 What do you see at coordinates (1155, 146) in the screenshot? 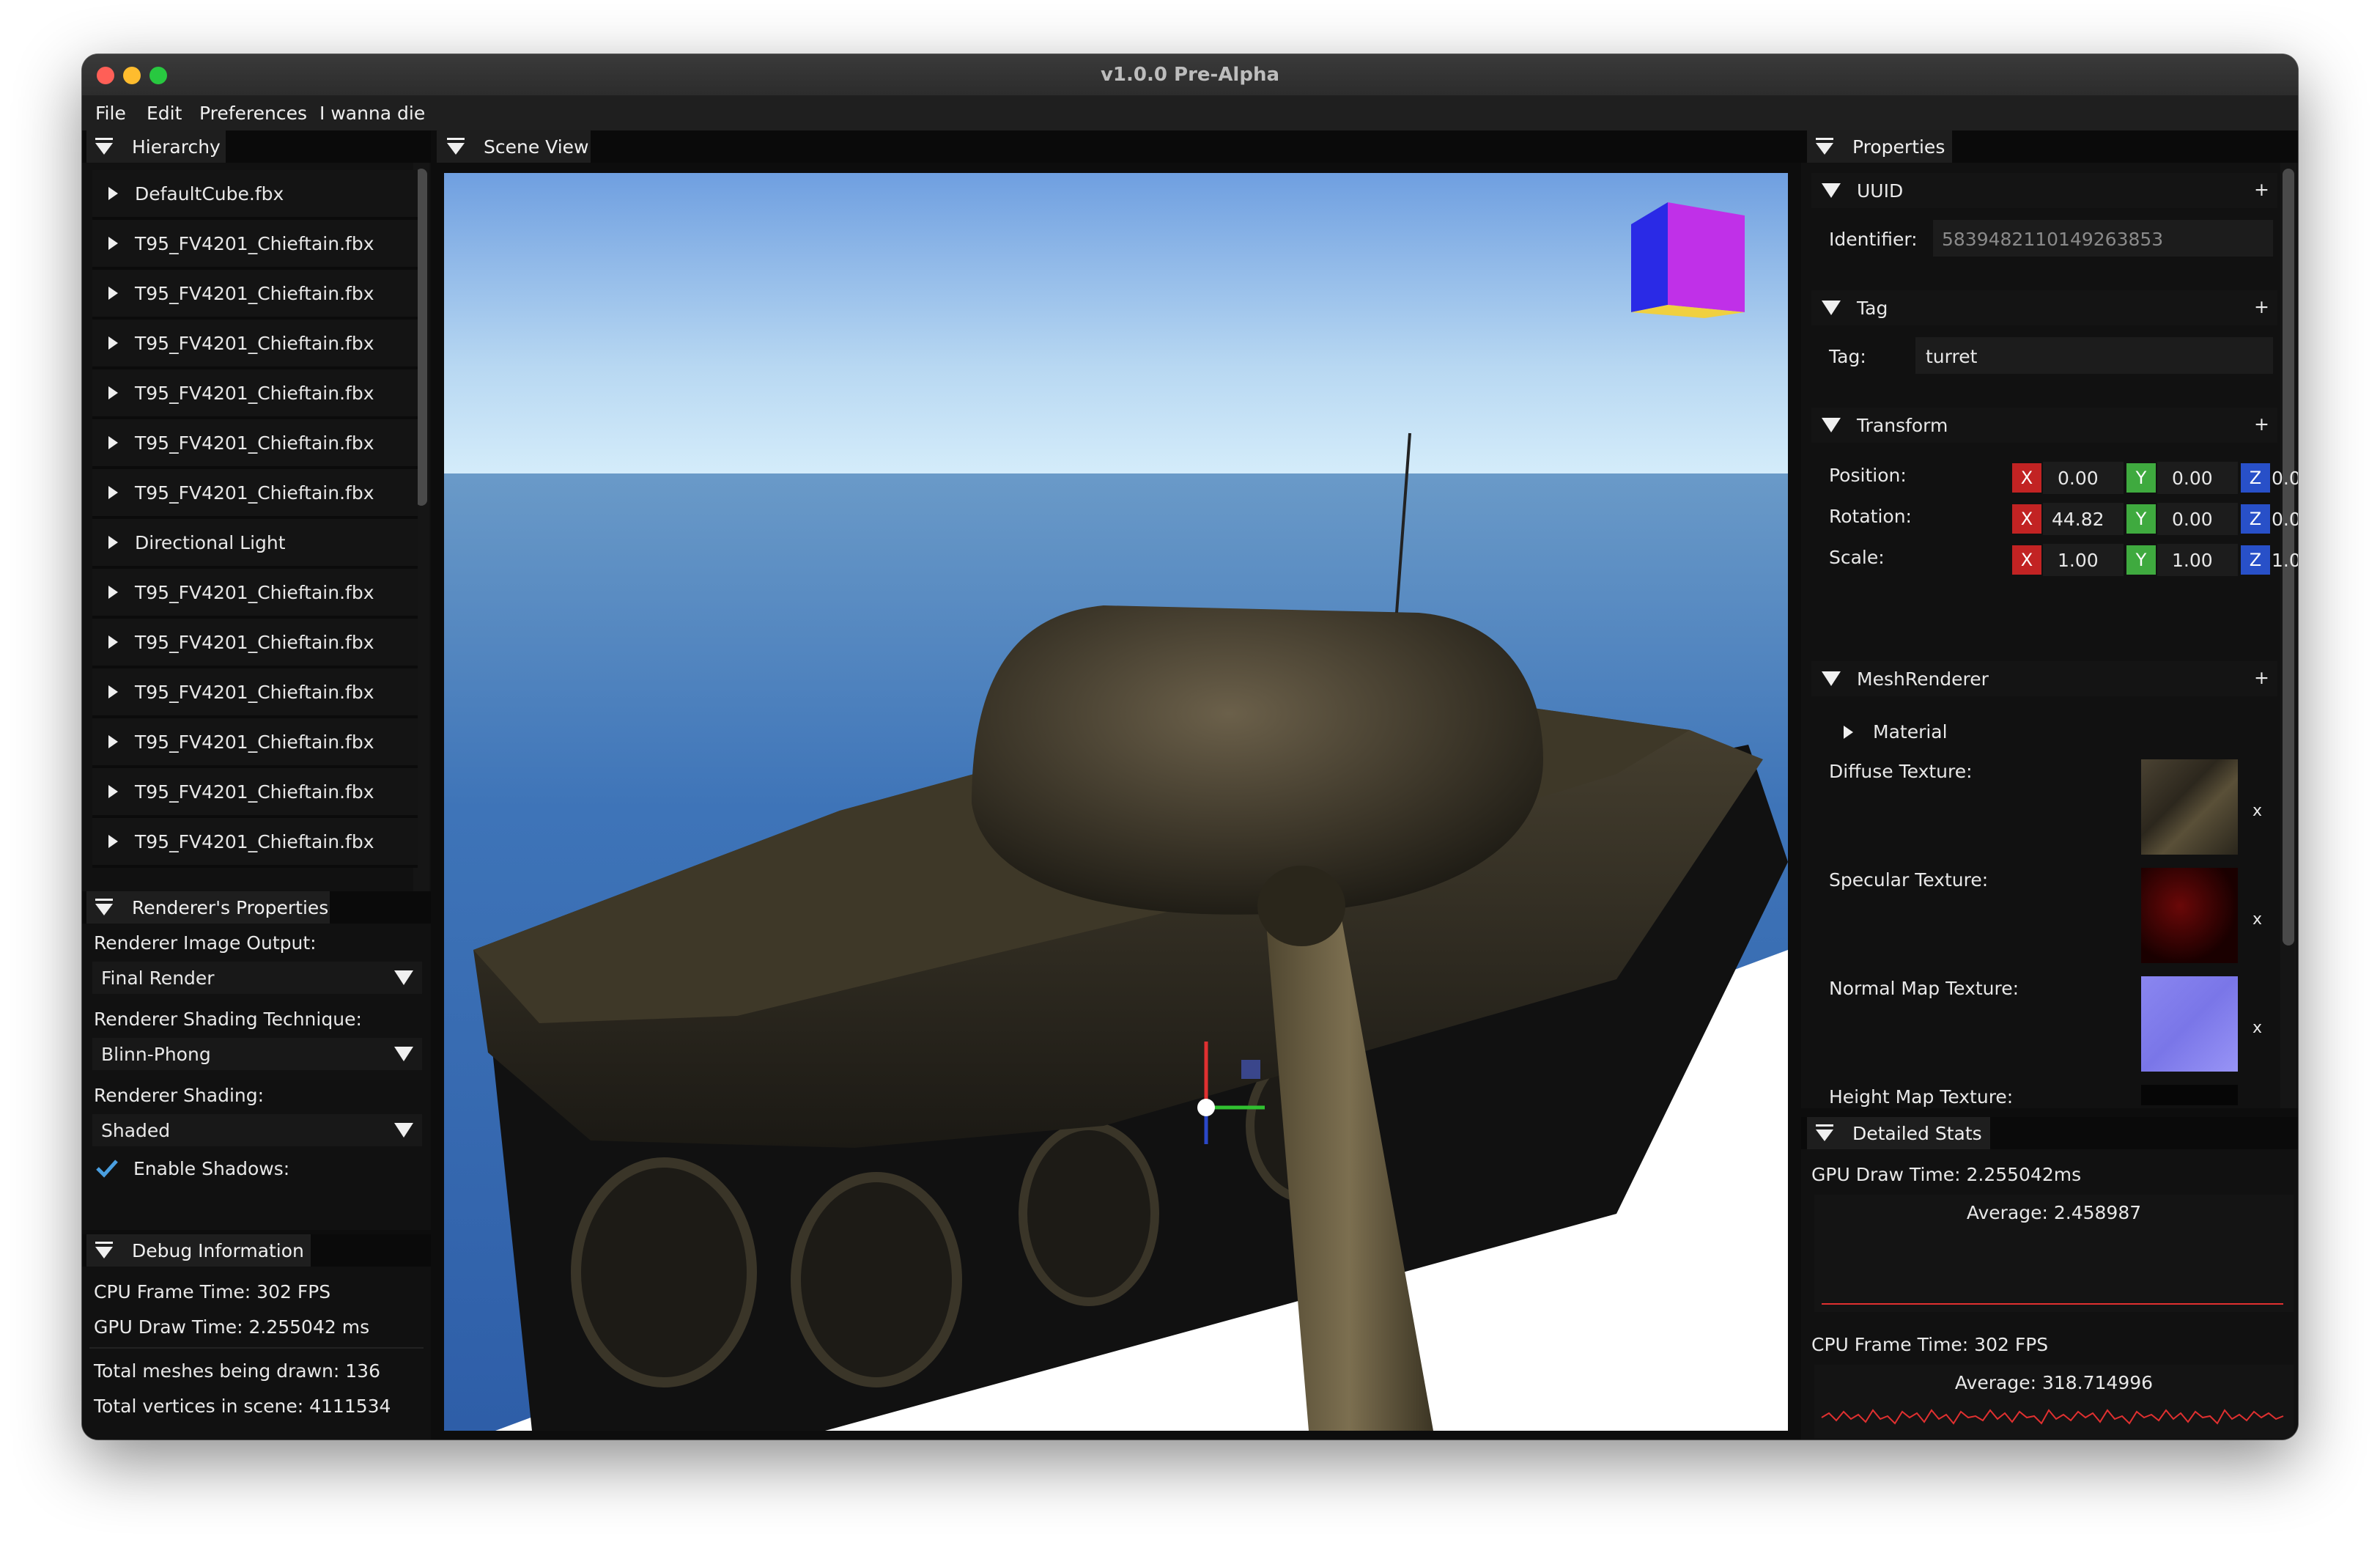
I see `scene-view-header: Scene View` at bounding box center [1155, 146].